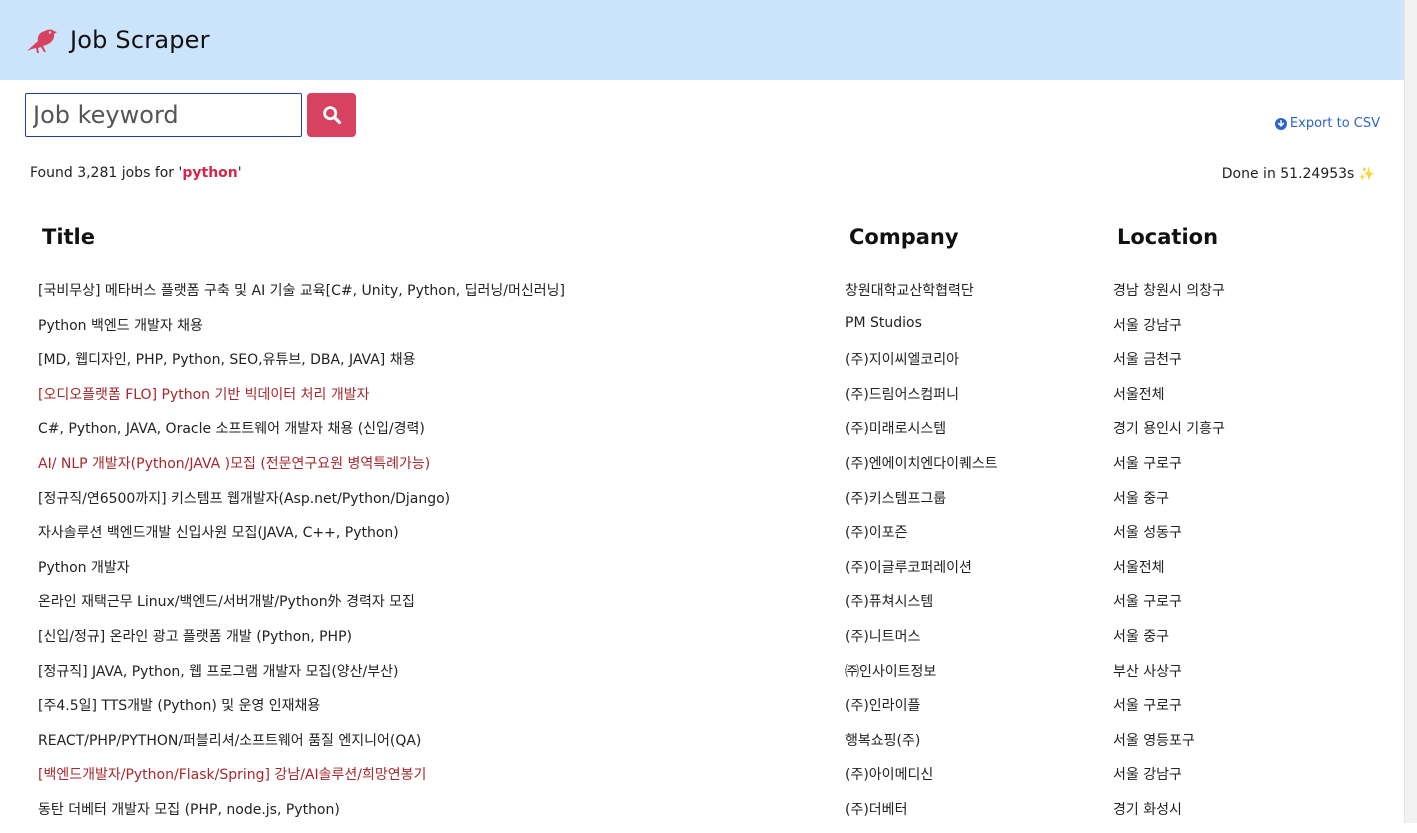 The image size is (1417, 833). I want to click on search-keyword: python, so click(210, 173).